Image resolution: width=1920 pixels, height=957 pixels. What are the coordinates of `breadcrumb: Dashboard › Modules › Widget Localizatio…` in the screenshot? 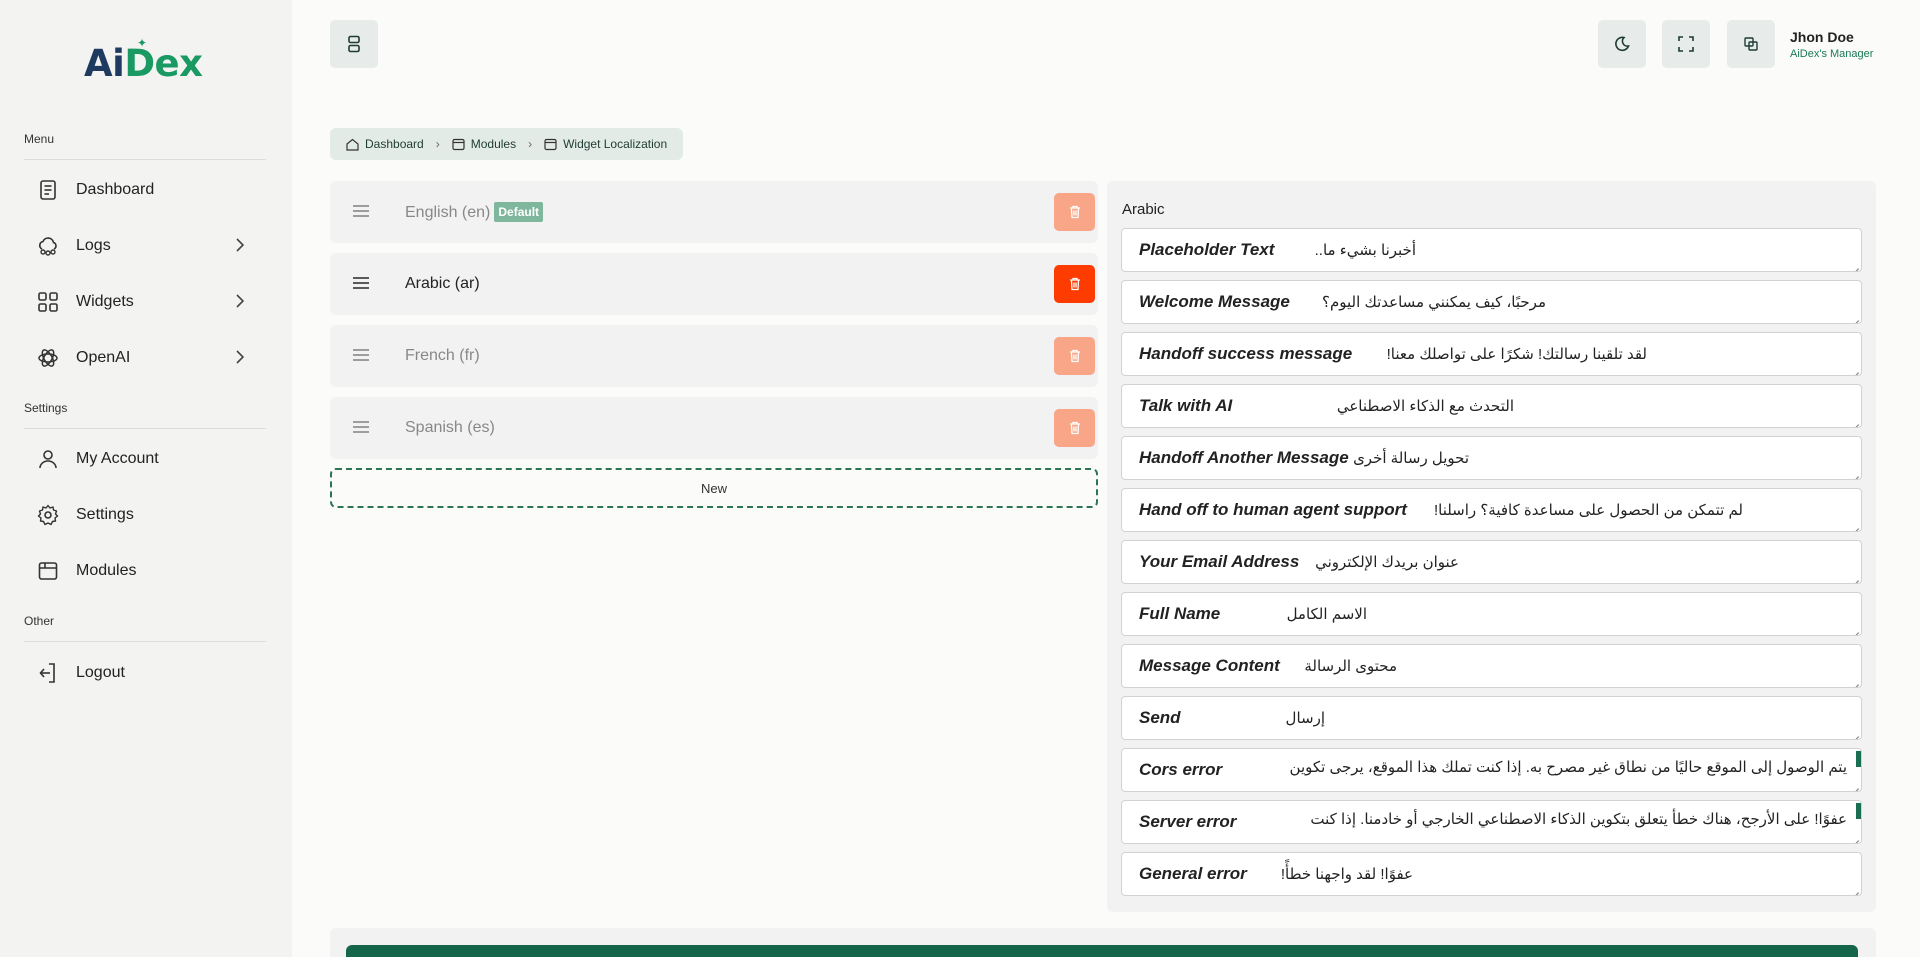 It's located at (507, 144).